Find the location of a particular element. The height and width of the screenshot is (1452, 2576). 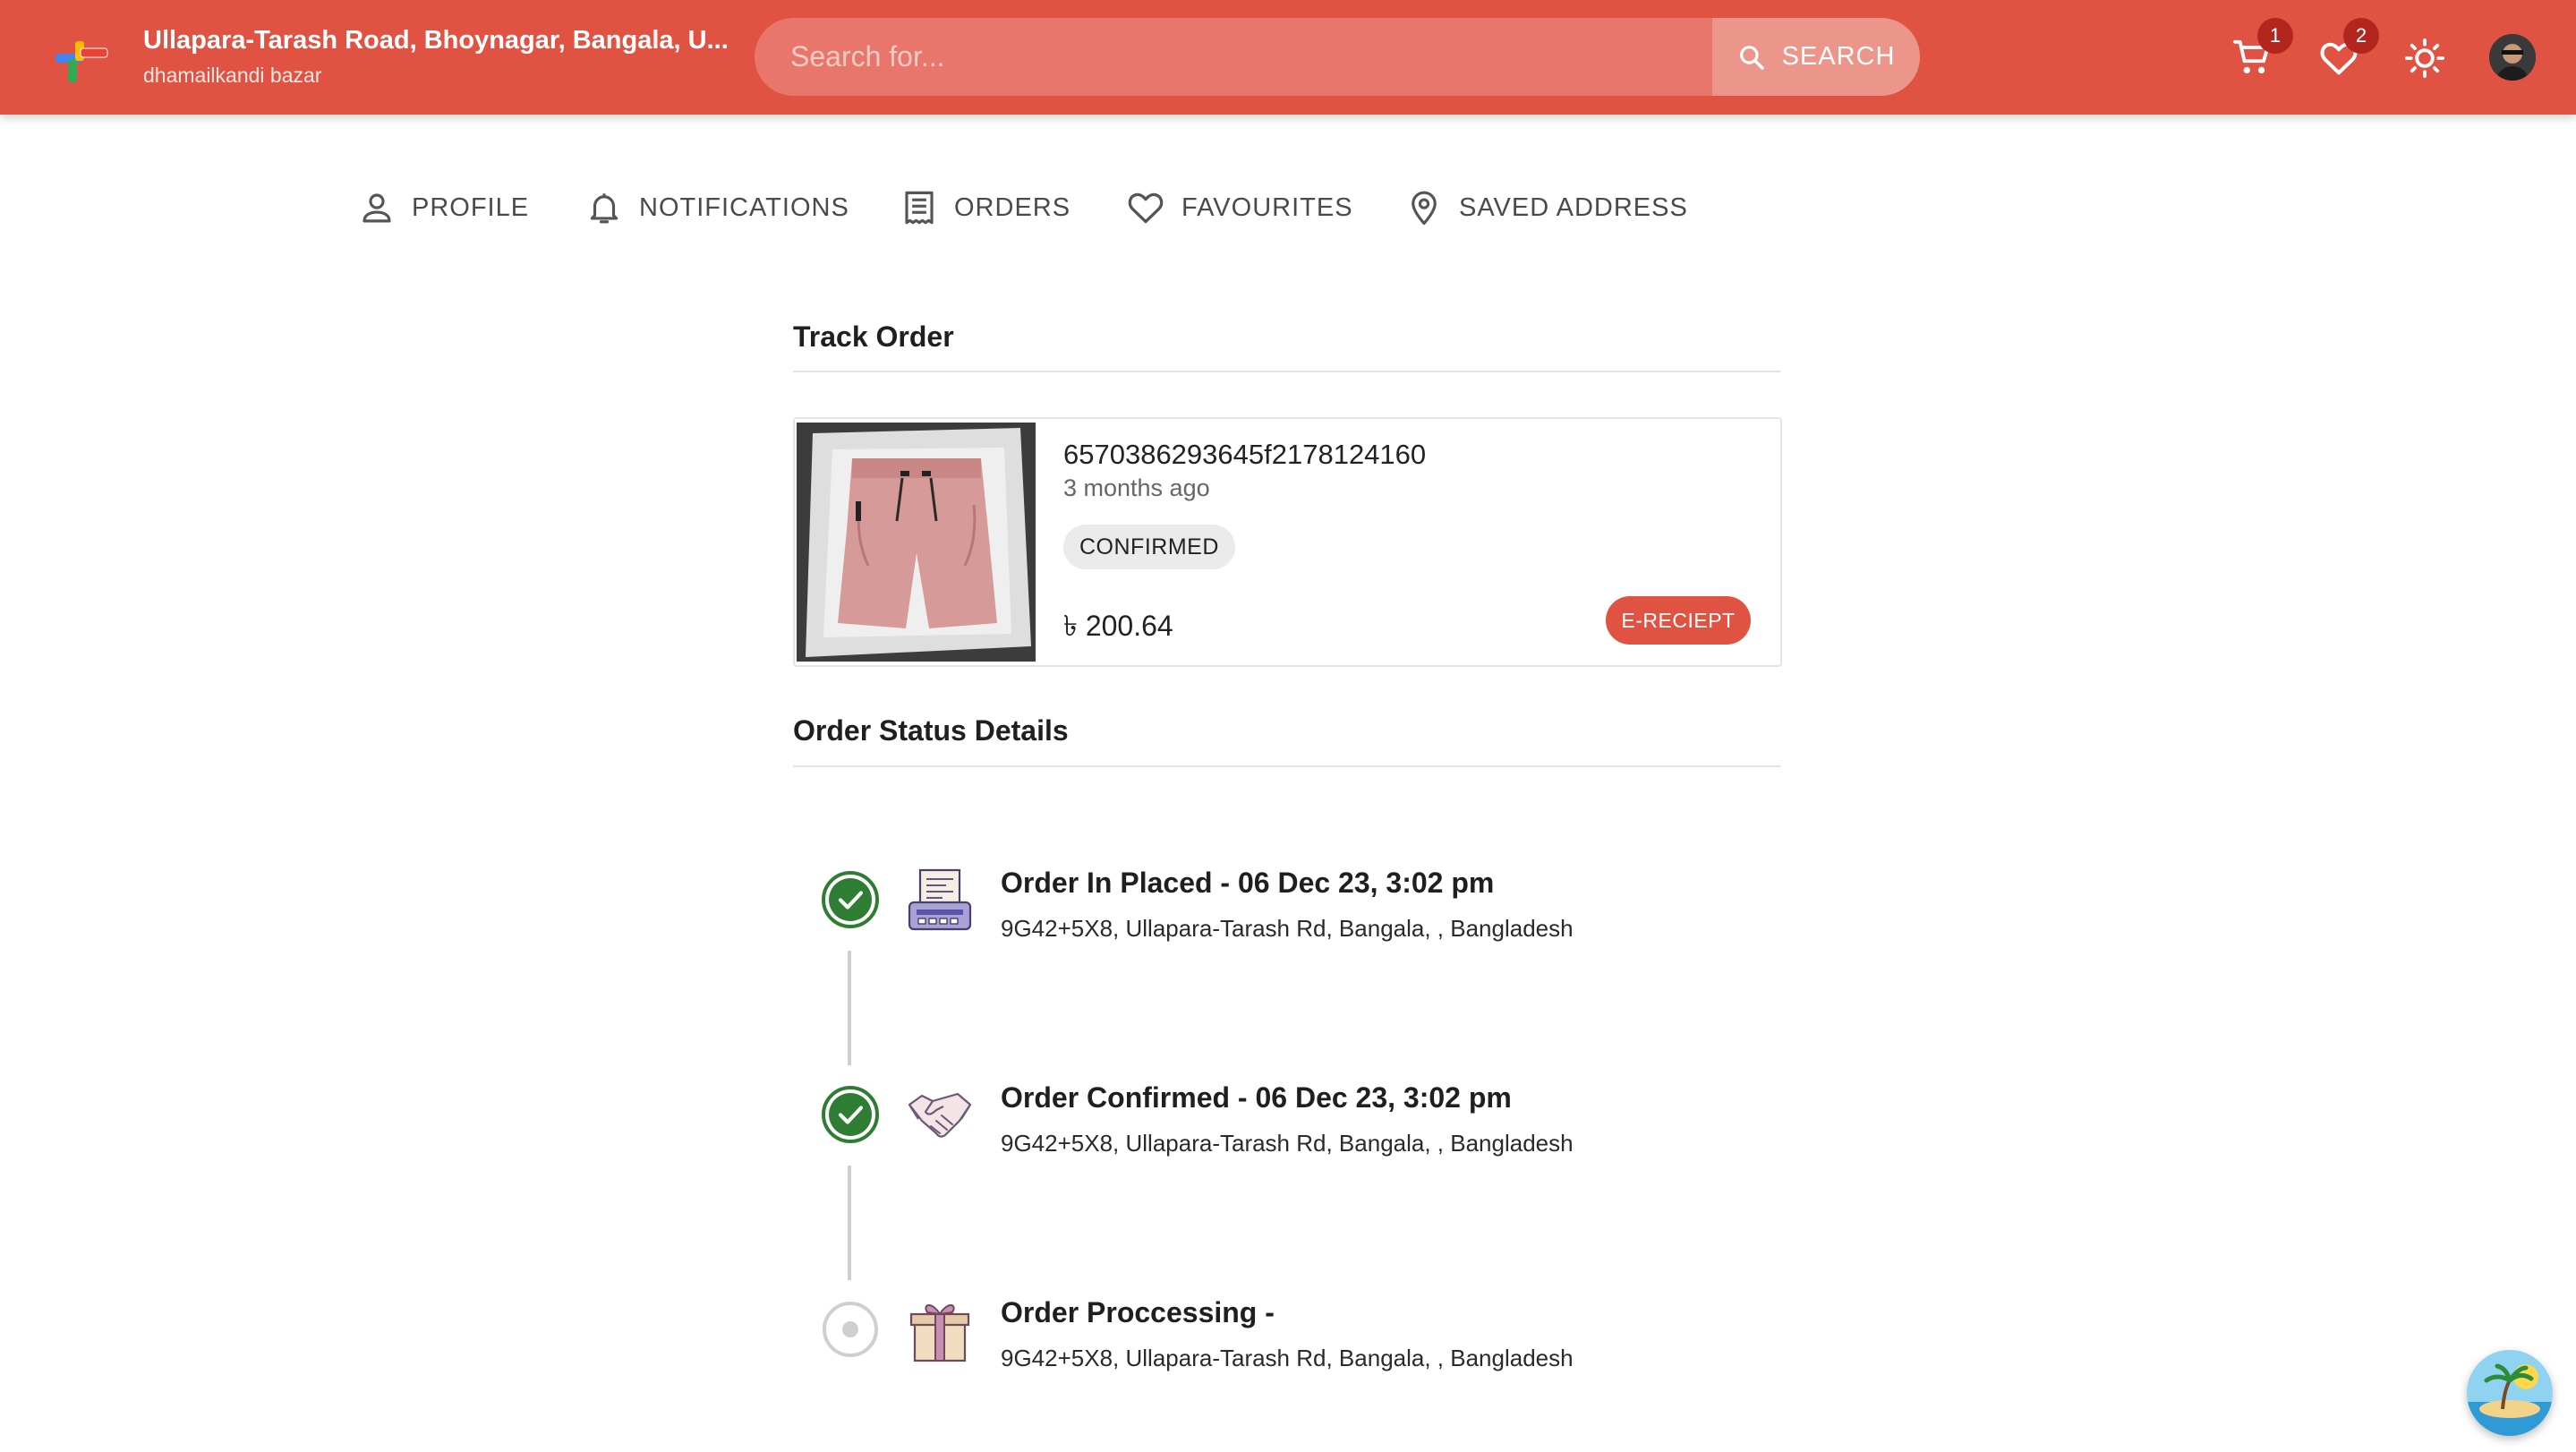

step-1-title: Order In Placed - 06 Dec 23, 3:02 pm is located at coordinates (1248, 883).